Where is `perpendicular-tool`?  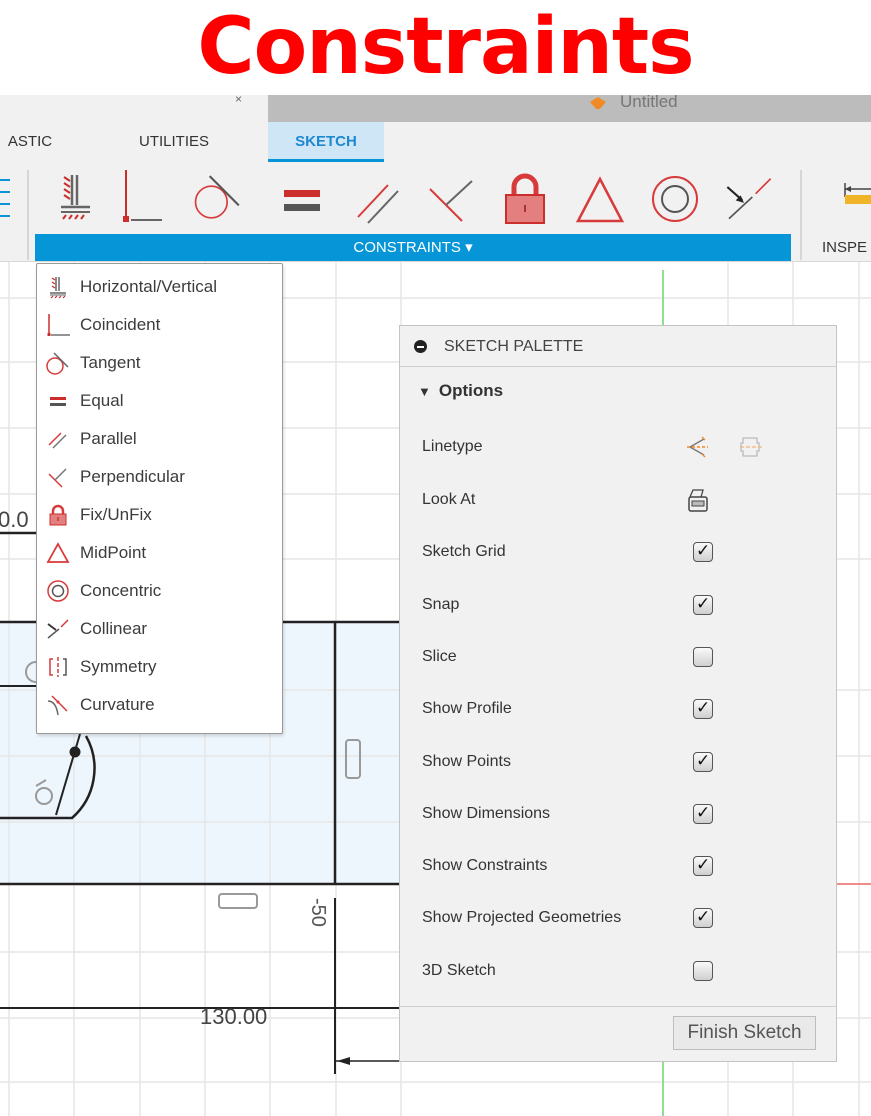
perpendicular-tool is located at coordinates (449, 197).